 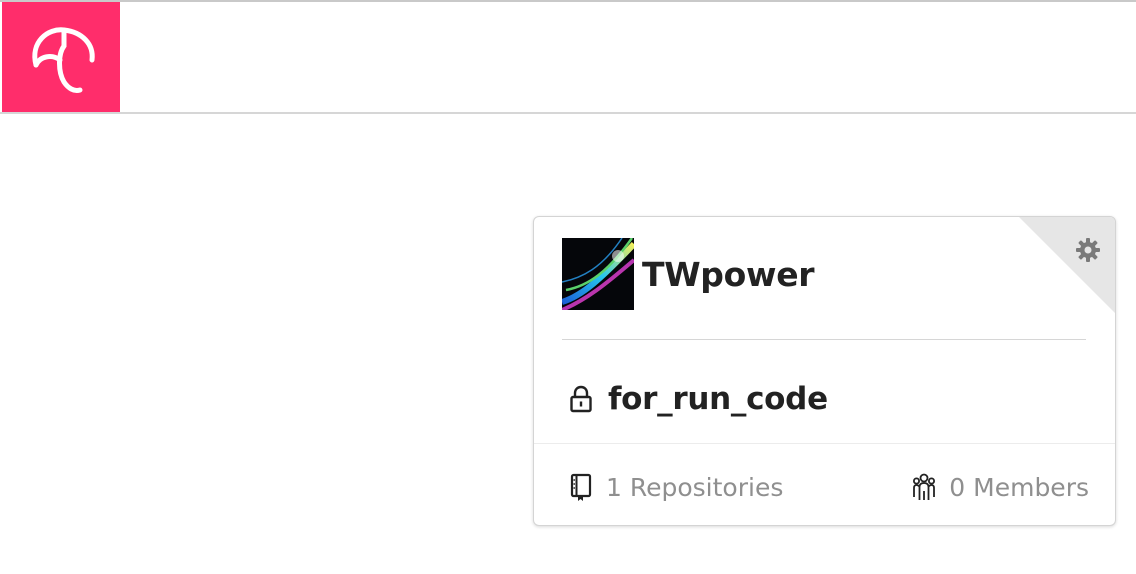 I want to click on members-stat: 0 Members, so click(x=1000, y=487).